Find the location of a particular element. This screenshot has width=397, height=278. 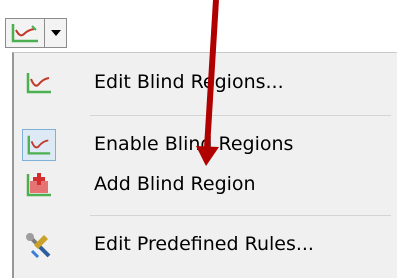

menu-item-enable-blind-regions: Enable Blind Regions is located at coordinates (205, 145).